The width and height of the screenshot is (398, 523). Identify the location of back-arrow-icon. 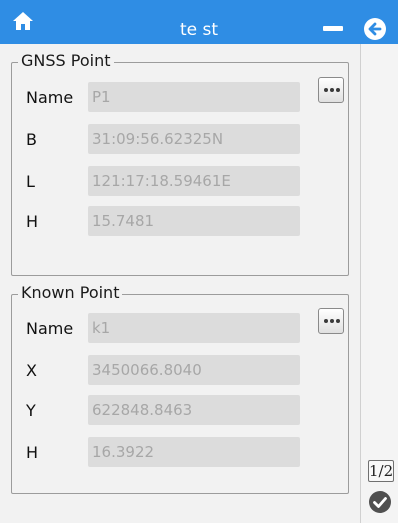
(375, 29).